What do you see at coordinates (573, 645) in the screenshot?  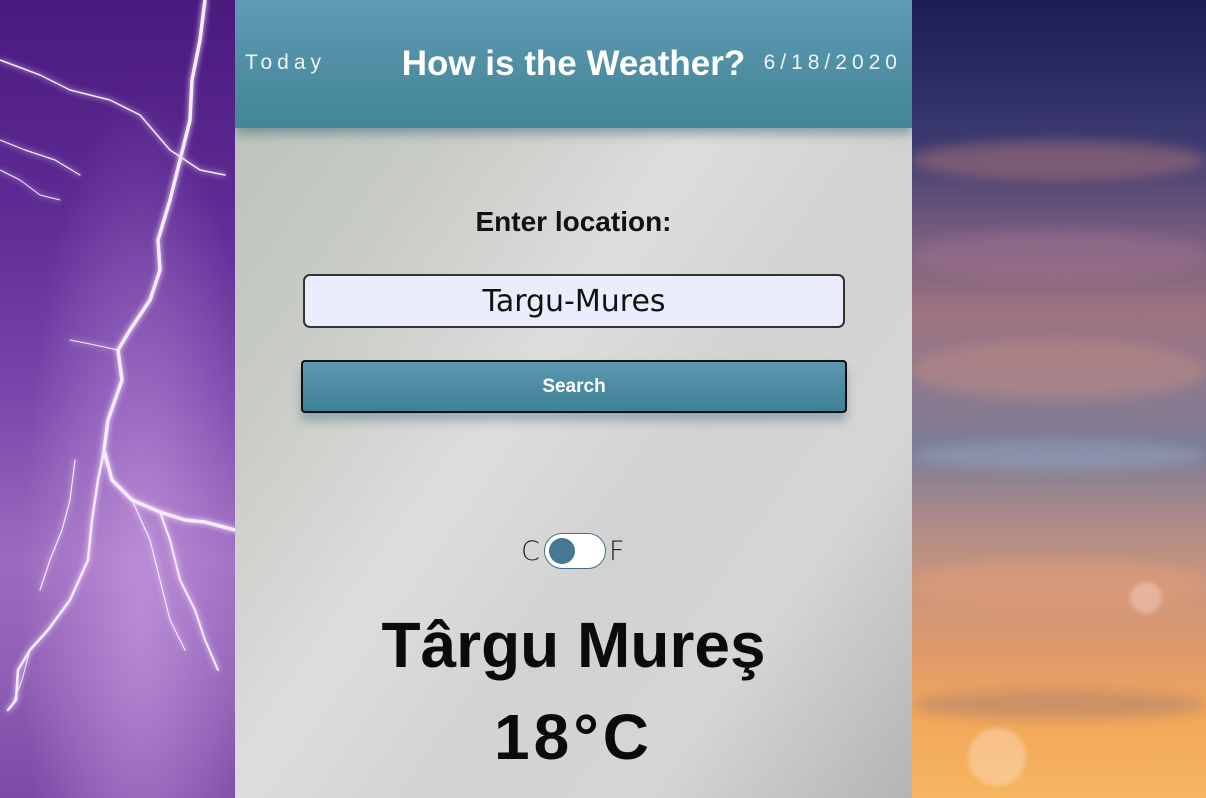 I see `city-name: Târgu Mureş` at bounding box center [573, 645].